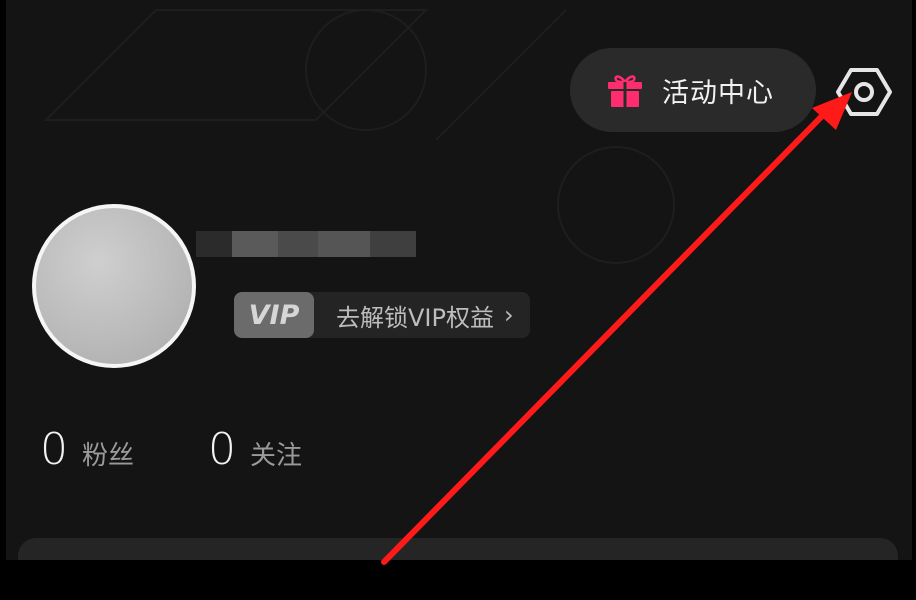 This screenshot has height=600, width=916. Describe the element at coordinates (276, 456) in the screenshot. I see `following-label: 关注` at that location.